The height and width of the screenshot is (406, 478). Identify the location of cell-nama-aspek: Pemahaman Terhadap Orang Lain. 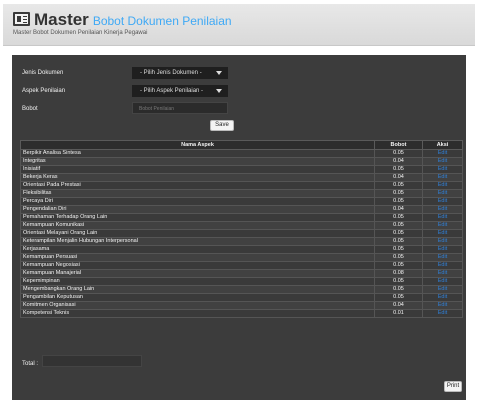
(197, 217).